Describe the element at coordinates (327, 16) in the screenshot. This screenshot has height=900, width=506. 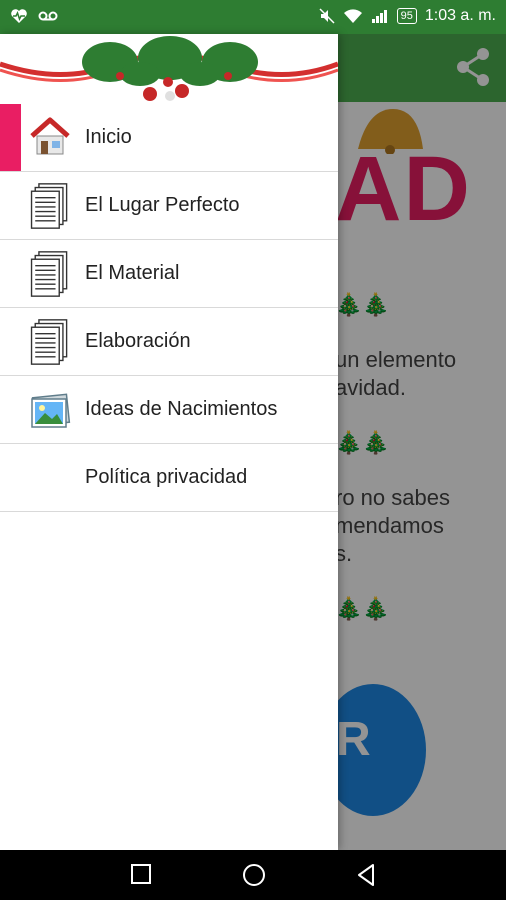
I see `mute-icon` at that location.